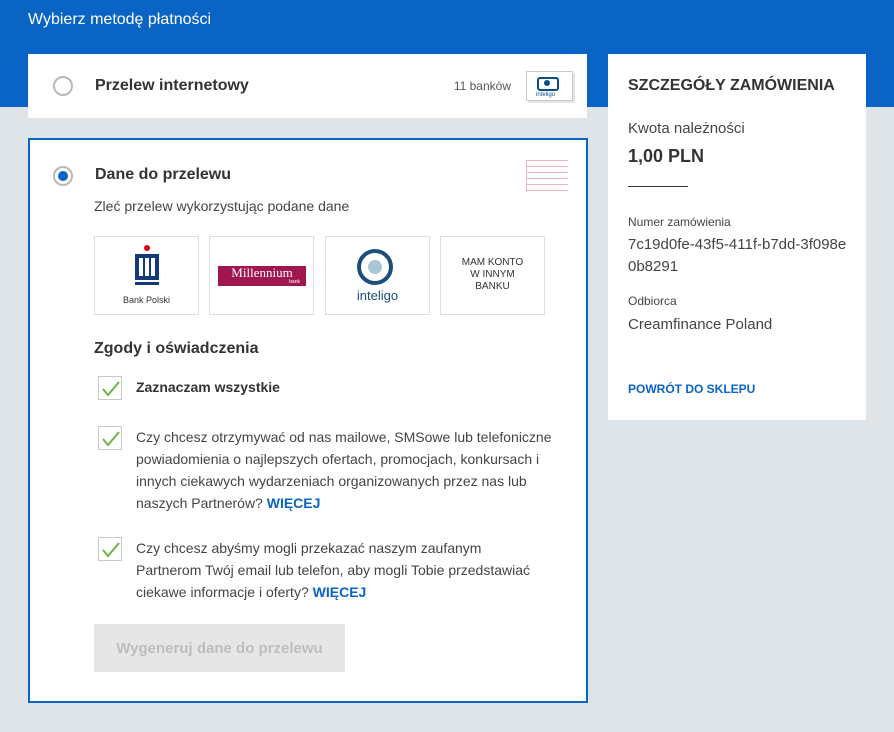  What do you see at coordinates (146, 300) in the screenshot?
I see `pko-name: Bank Polski` at bounding box center [146, 300].